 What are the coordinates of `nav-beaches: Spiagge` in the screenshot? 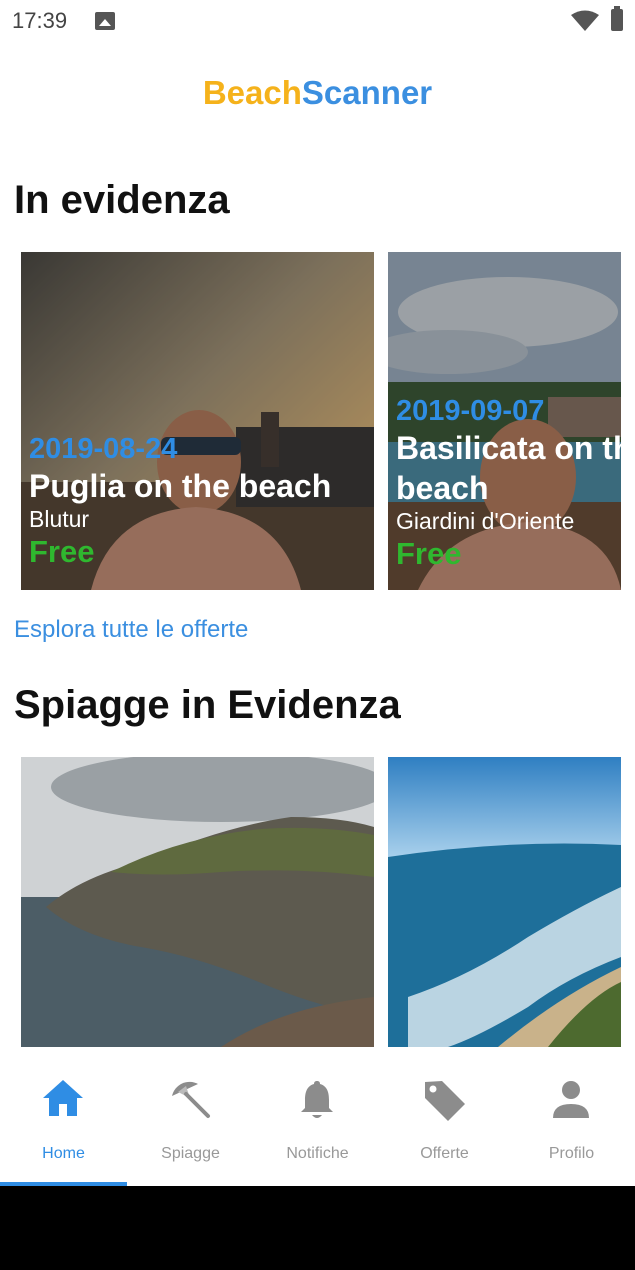 It's located at (190, 1117).